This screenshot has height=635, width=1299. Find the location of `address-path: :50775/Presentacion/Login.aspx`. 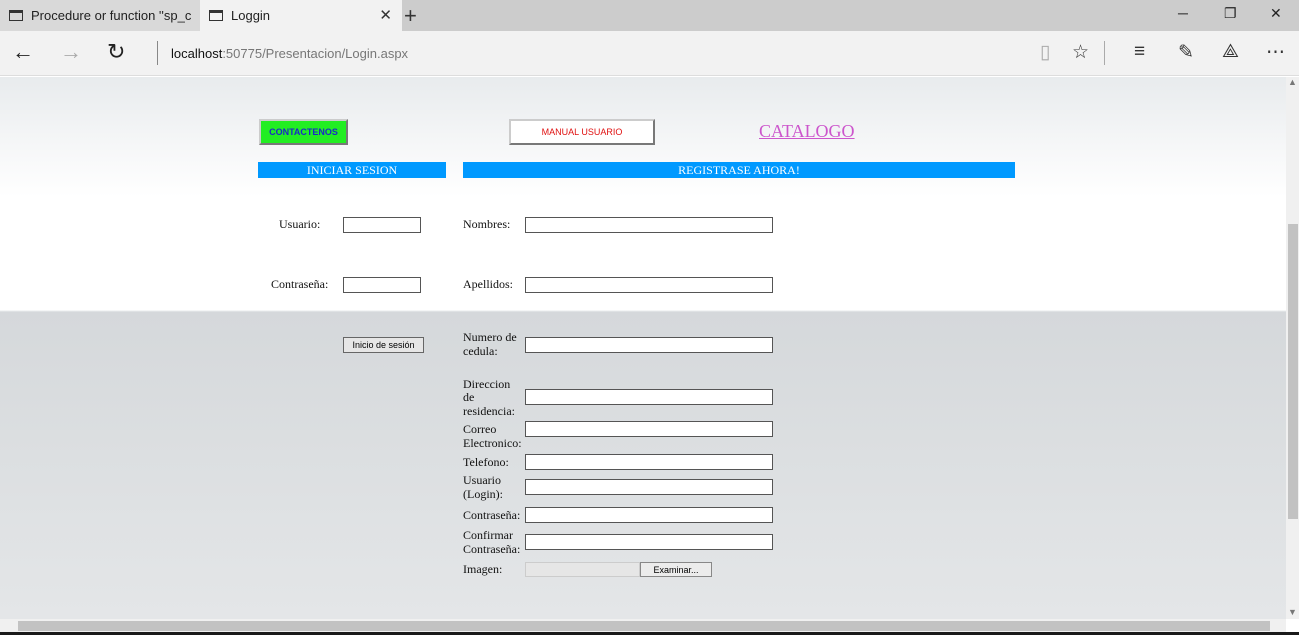

address-path: :50775/Presentacion/Login.aspx is located at coordinates (315, 53).